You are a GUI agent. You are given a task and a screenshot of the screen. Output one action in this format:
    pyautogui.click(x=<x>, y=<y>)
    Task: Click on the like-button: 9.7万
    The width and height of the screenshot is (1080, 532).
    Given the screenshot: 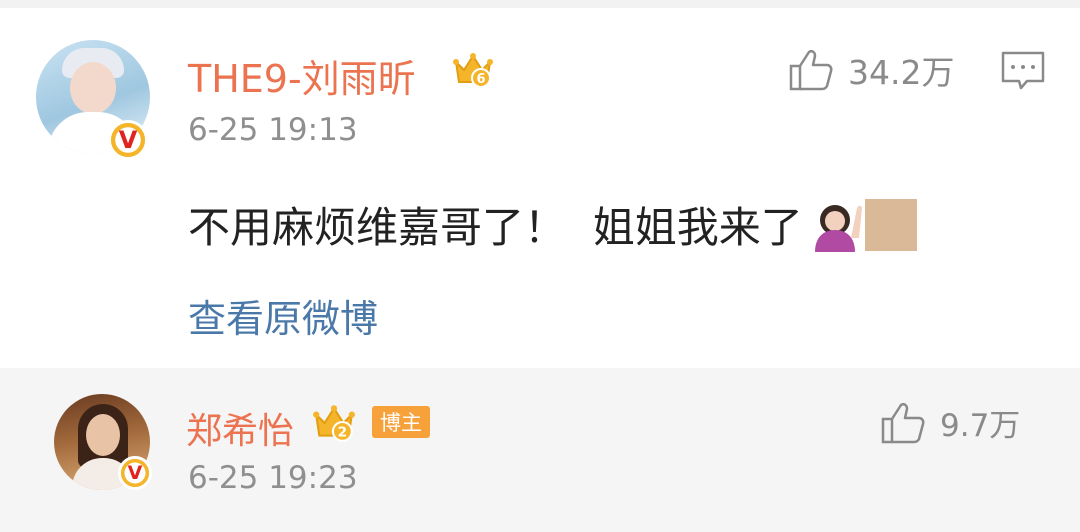 What is the action you would take?
    pyautogui.click(x=950, y=422)
    